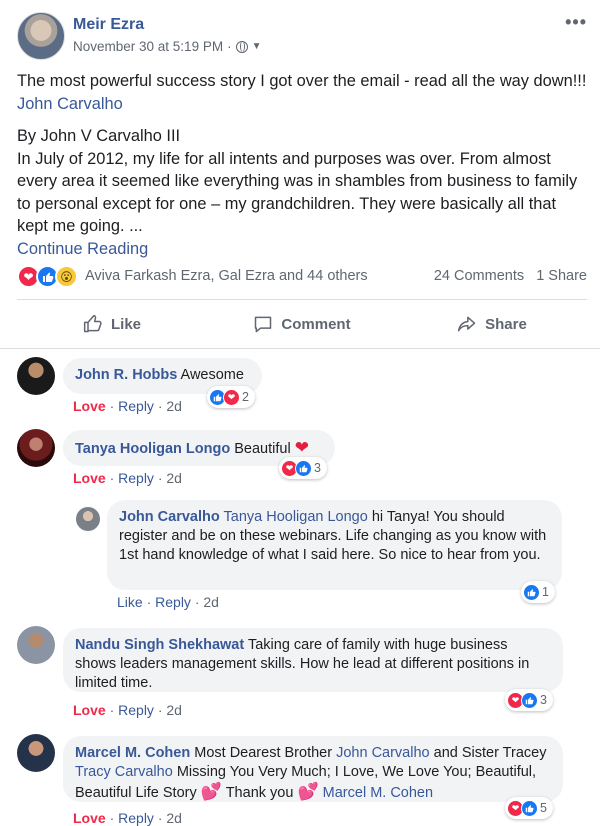  I want to click on like-button: Like, so click(112, 324).